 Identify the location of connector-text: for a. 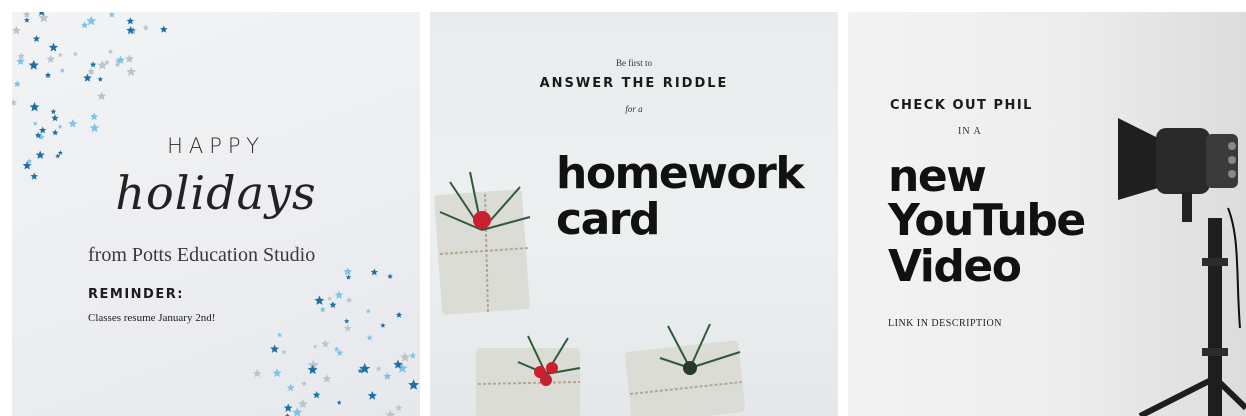
(634, 109).